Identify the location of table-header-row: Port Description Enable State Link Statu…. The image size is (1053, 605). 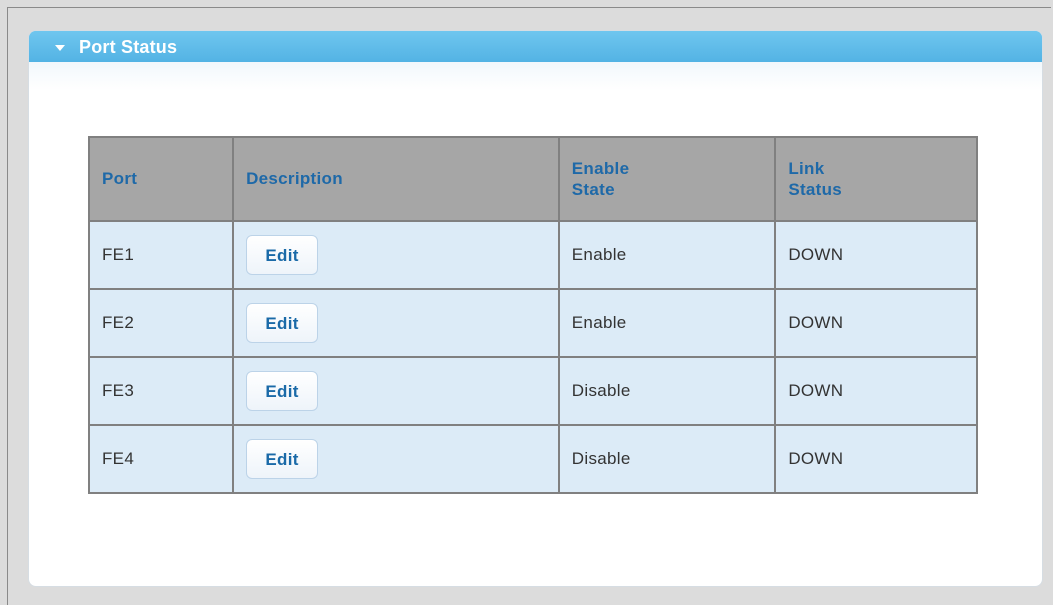
(532, 179).